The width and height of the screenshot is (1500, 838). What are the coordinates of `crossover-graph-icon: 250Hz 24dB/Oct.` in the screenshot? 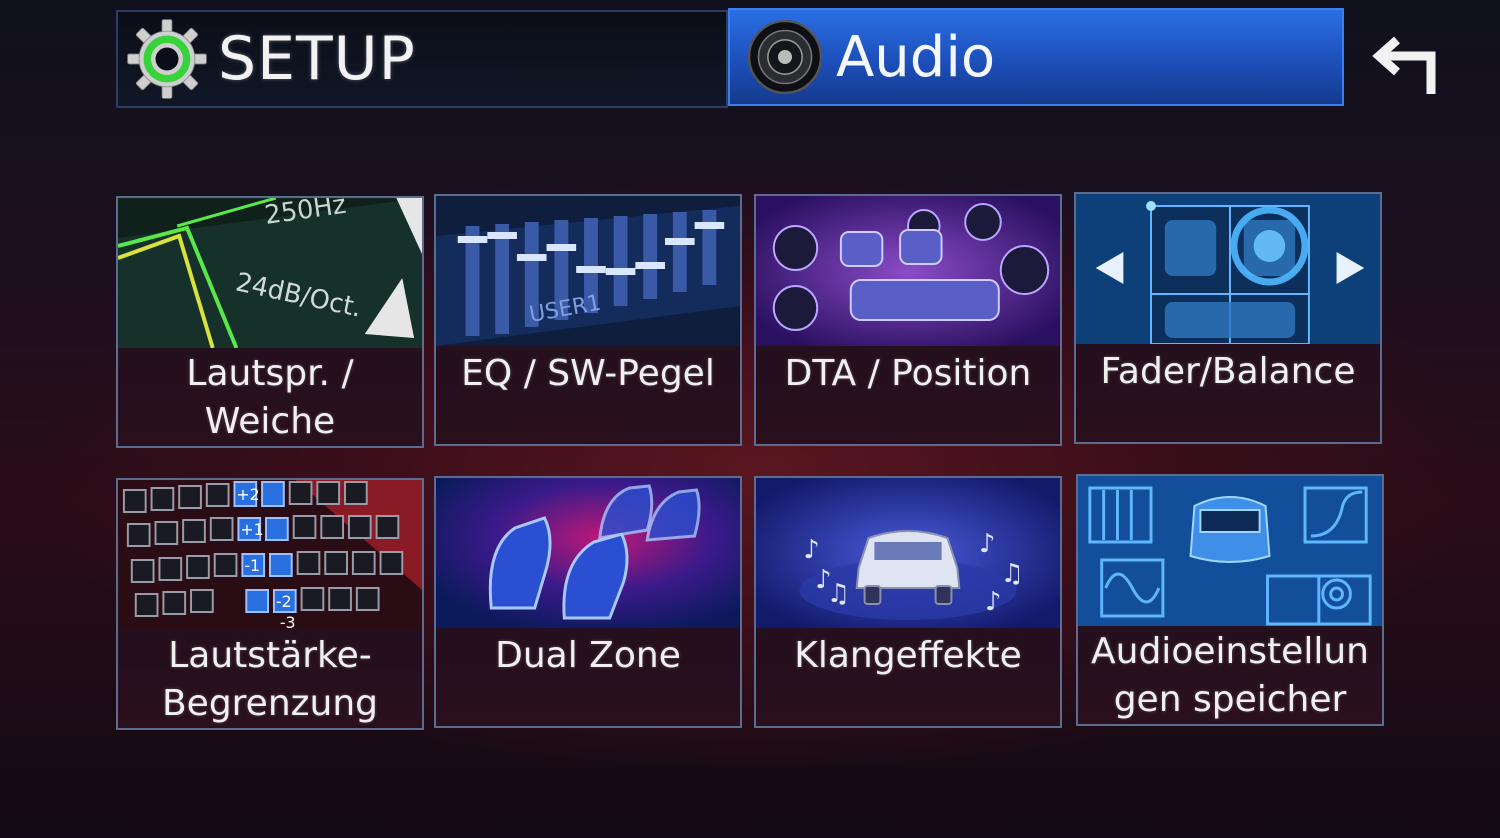 It's located at (270, 273).